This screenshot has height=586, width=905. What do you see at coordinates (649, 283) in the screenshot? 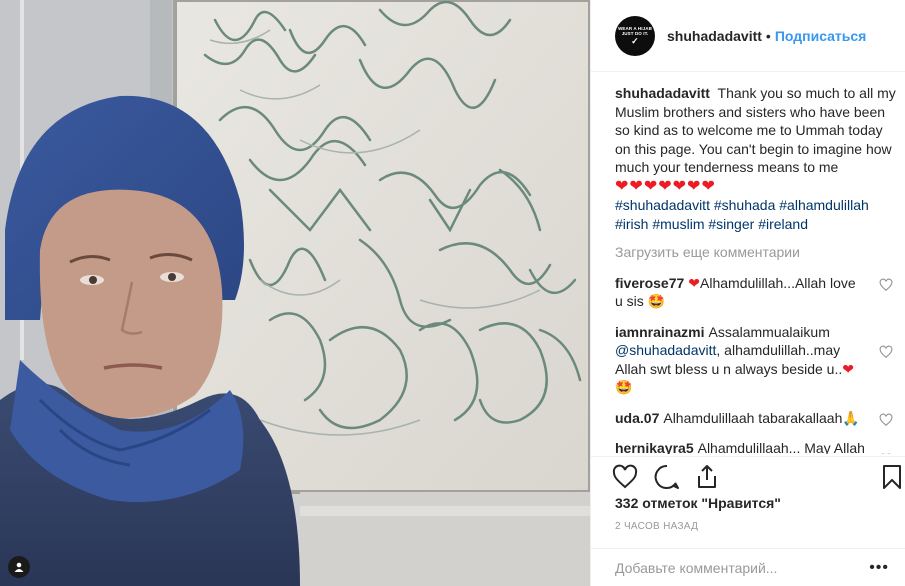
I see `comment-username: fiverose77` at bounding box center [649, 283].